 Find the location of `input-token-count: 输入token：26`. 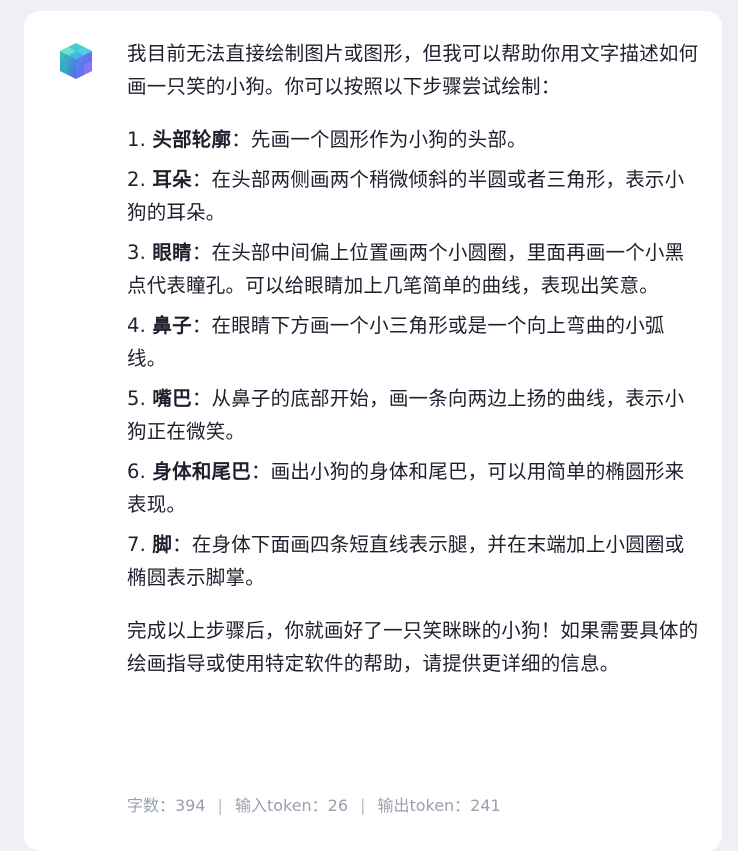

input-token-count: 输入token：26 is located at coordinates (291, 805).